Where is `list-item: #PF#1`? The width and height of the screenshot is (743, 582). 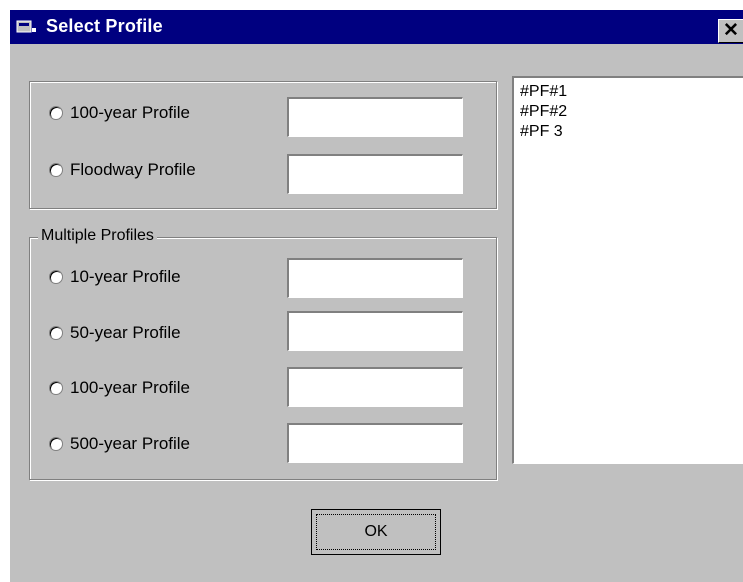 list-item: #PF#1 is located at coordinates (631, 92).